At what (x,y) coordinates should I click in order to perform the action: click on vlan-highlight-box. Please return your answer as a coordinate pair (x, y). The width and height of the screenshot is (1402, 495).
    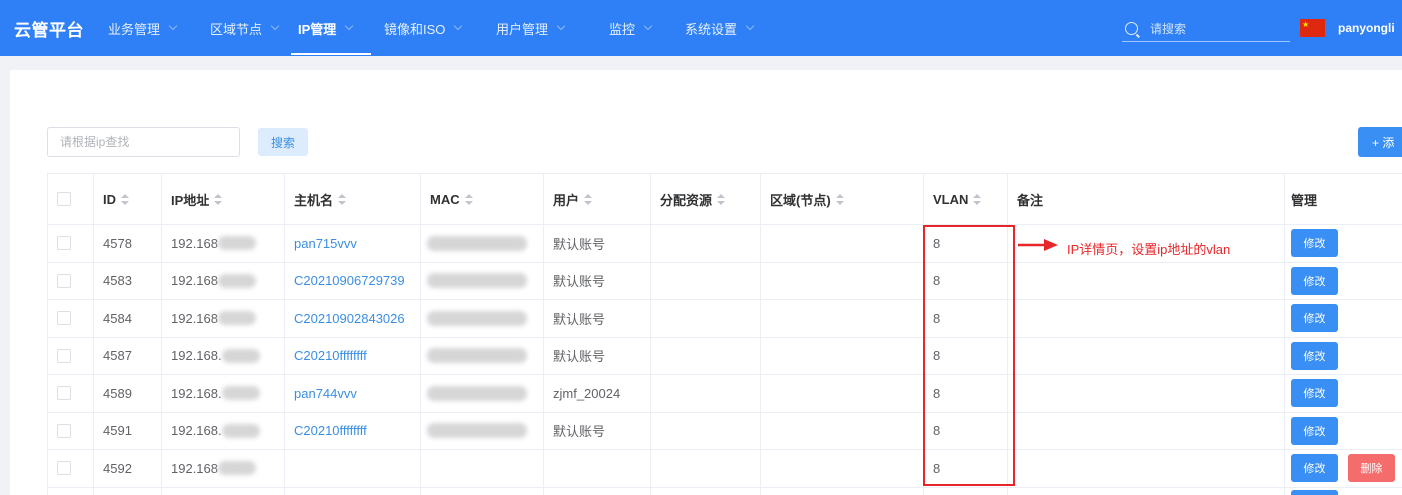
    Looking at the image, I should click on (969, 355).